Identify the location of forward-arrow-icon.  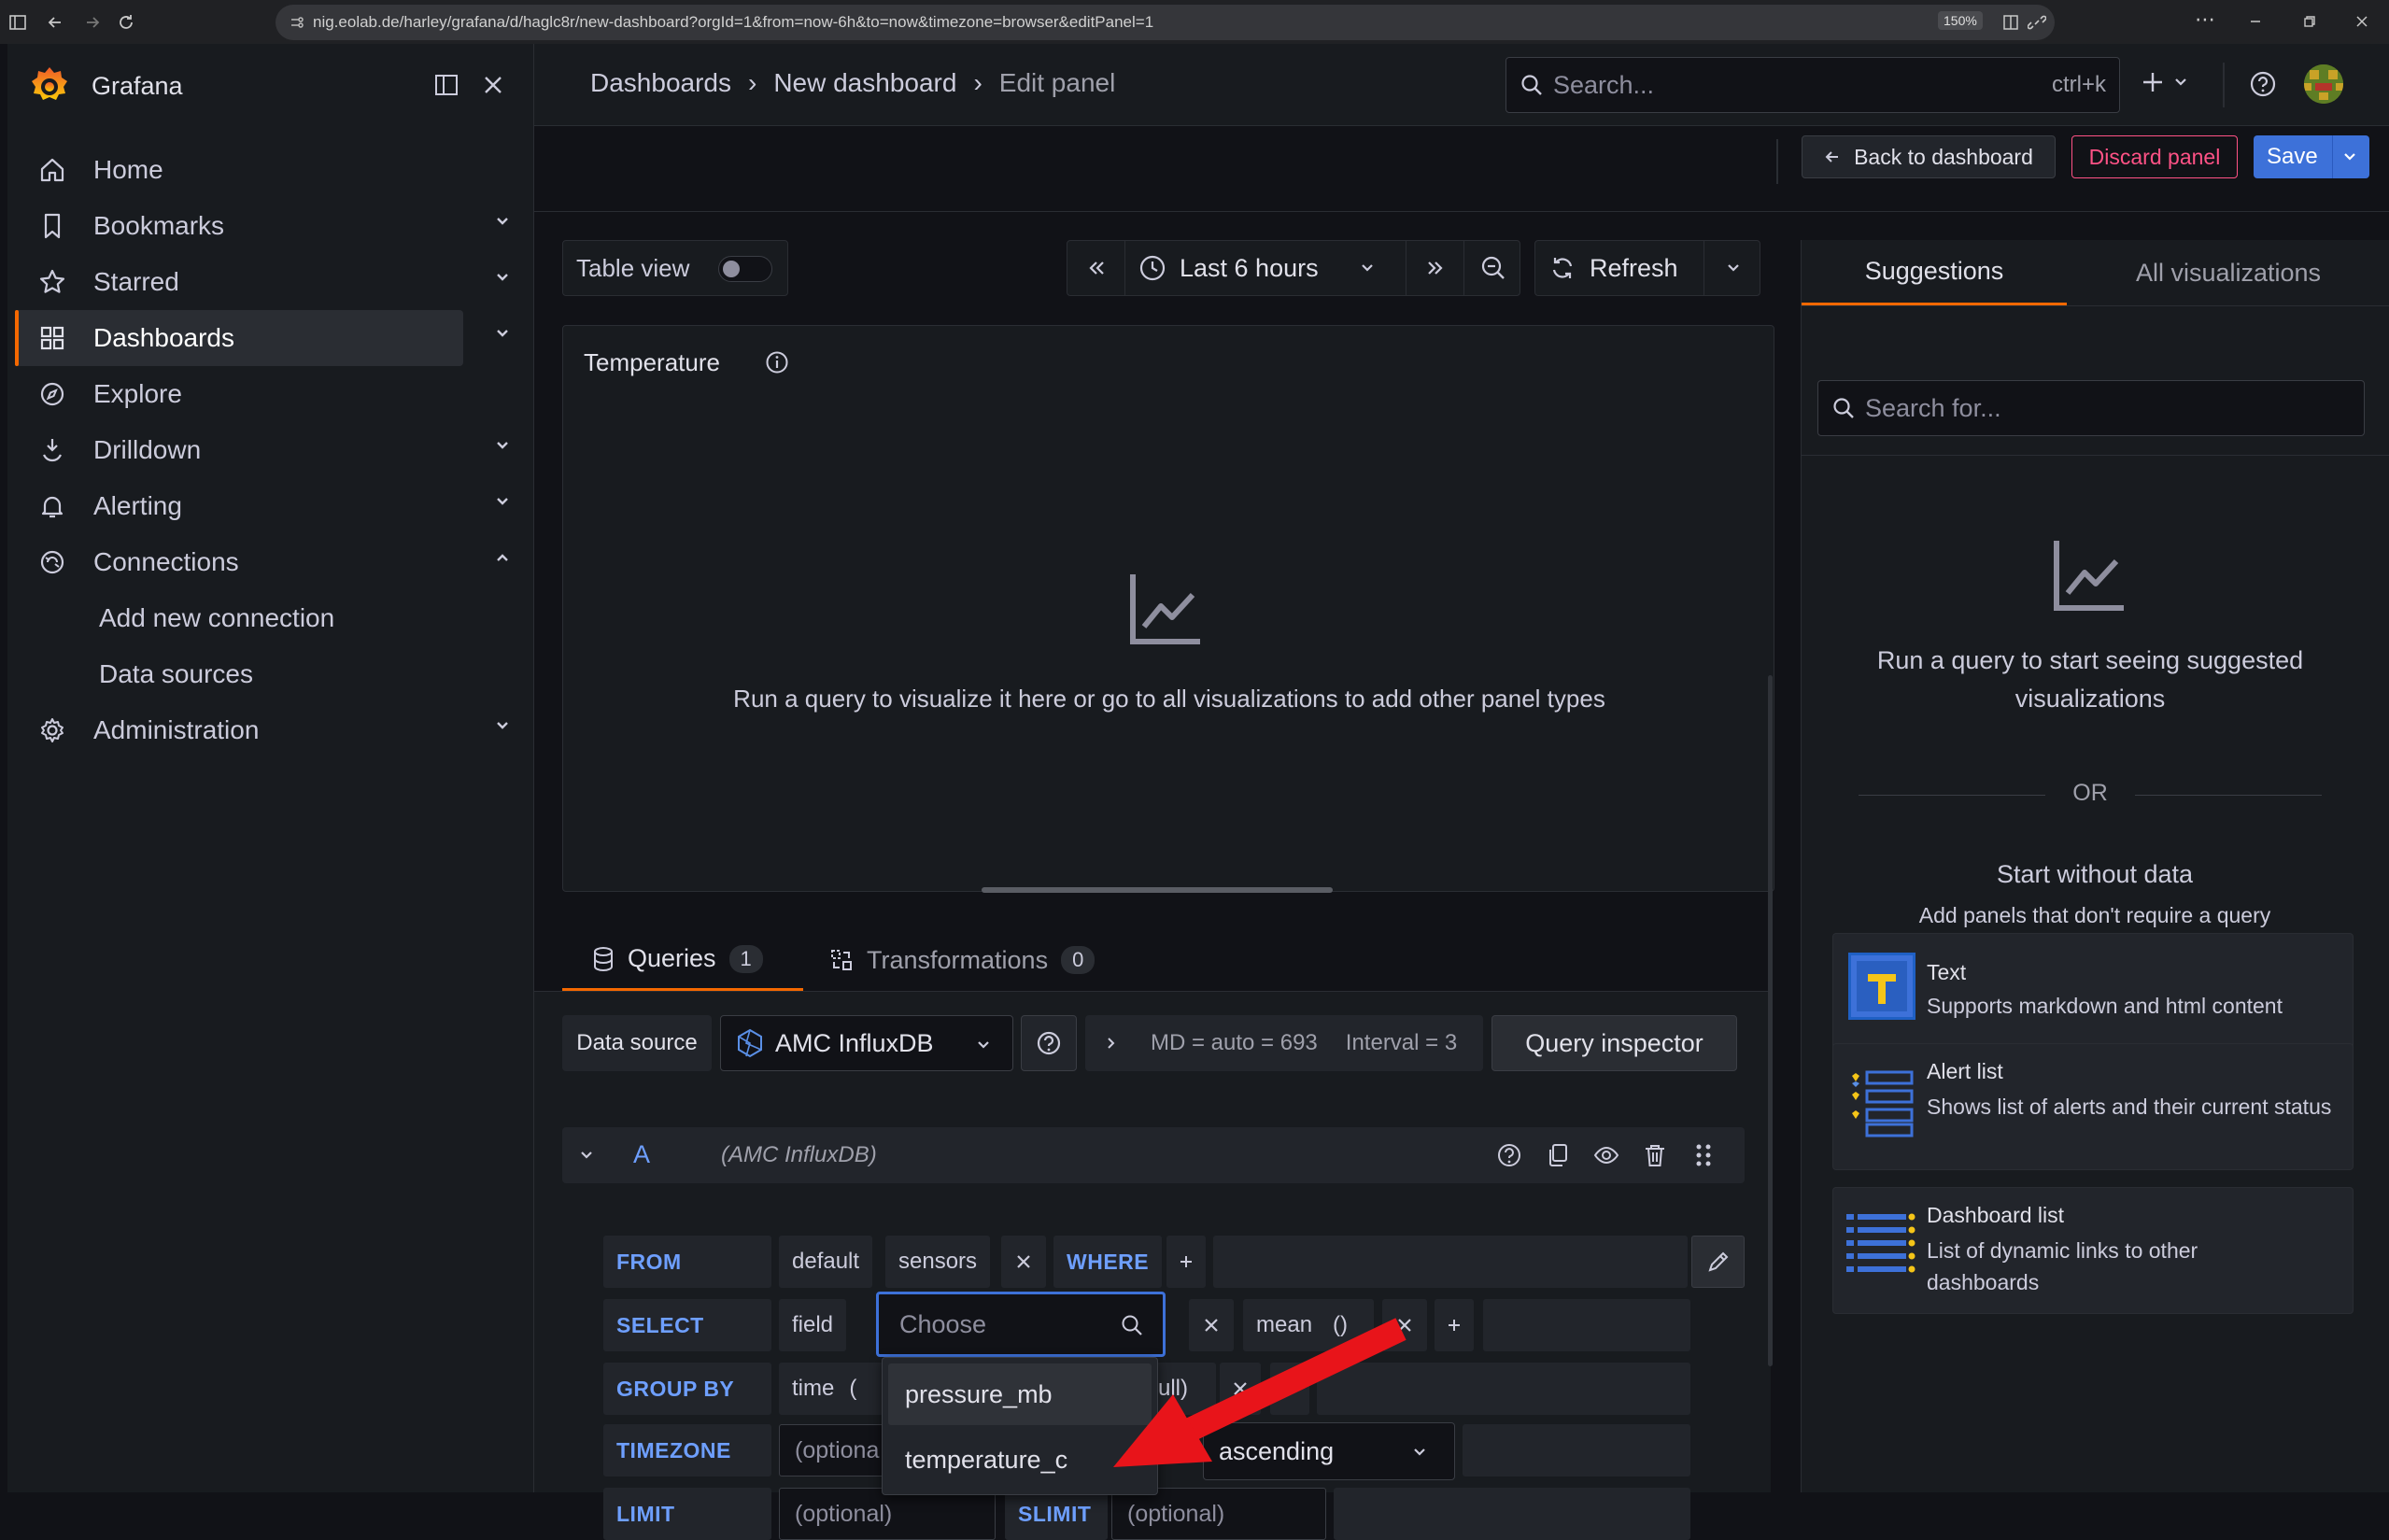
(93, 22).